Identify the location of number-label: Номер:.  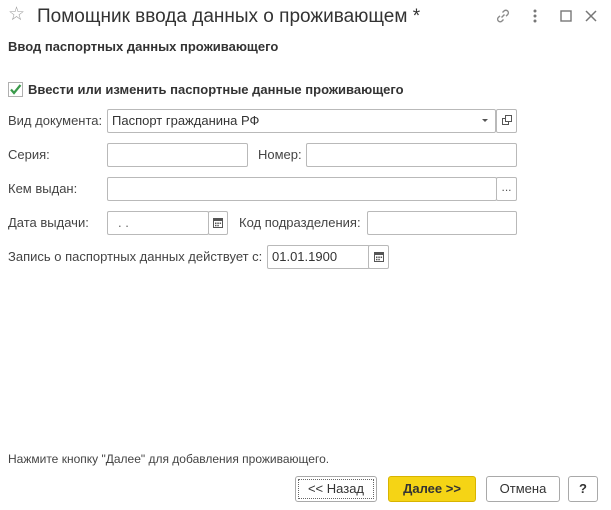
(280, 154).